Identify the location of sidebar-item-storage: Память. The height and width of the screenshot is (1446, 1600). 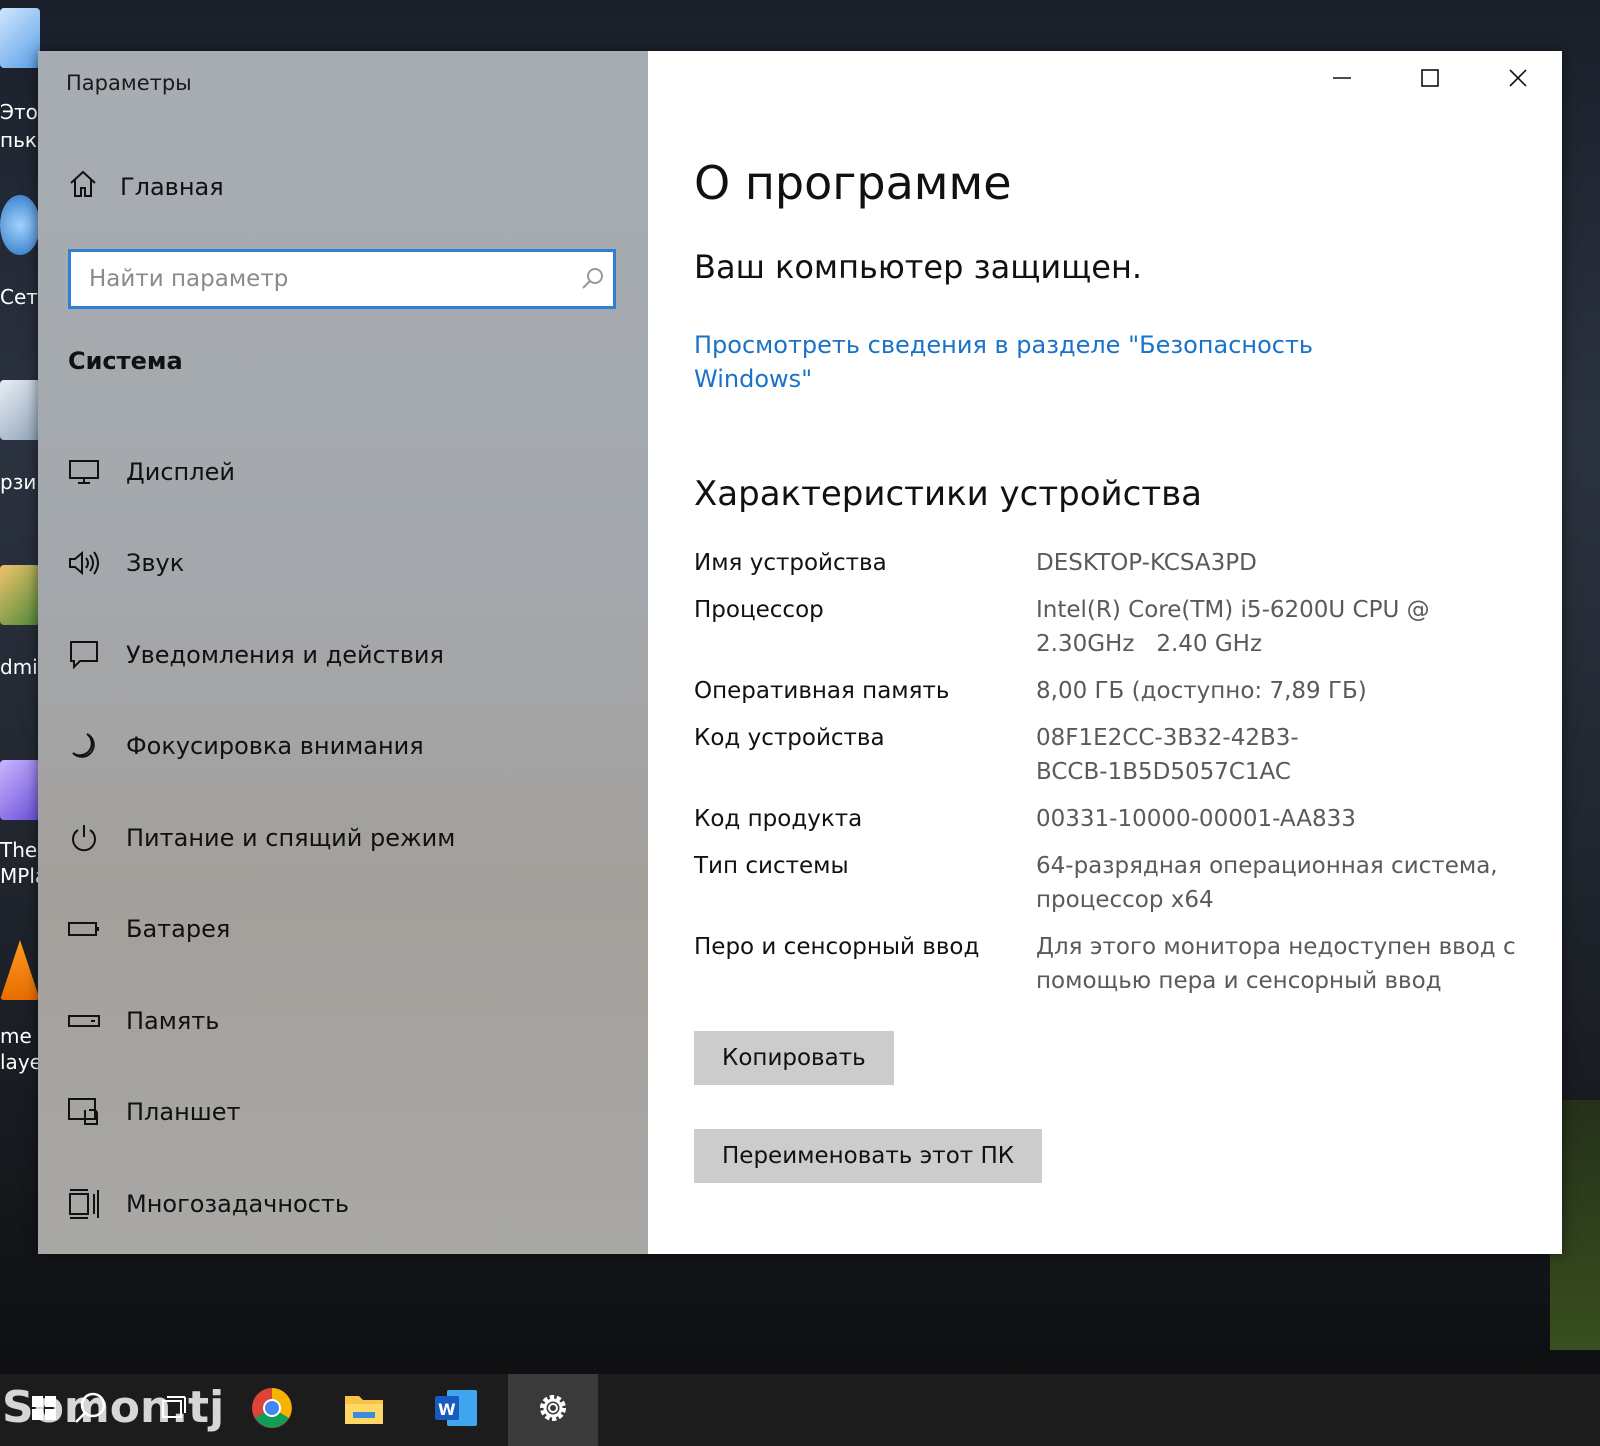
(346, 1021).